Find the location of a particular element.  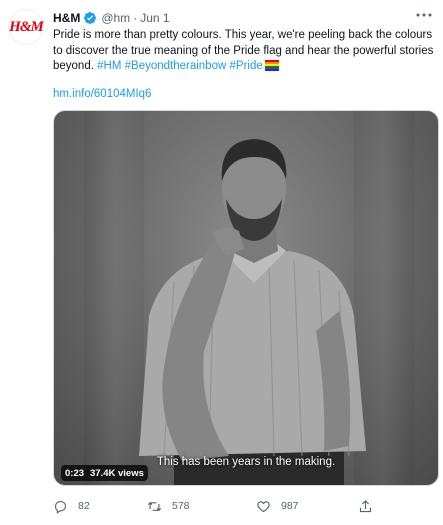

share-button is located at coordinates (365, 506).